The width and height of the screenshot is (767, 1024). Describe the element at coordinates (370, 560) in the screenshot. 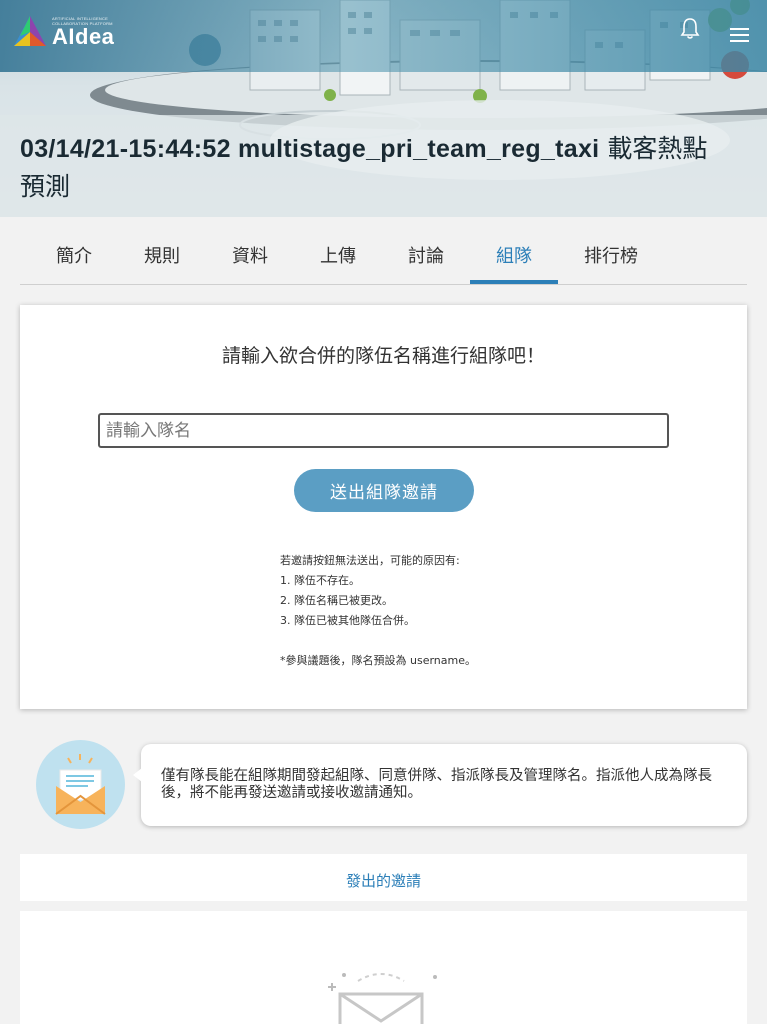

I see `notes-intro: 若邀請按鈕無法送出，可能的原因有:` at that location.